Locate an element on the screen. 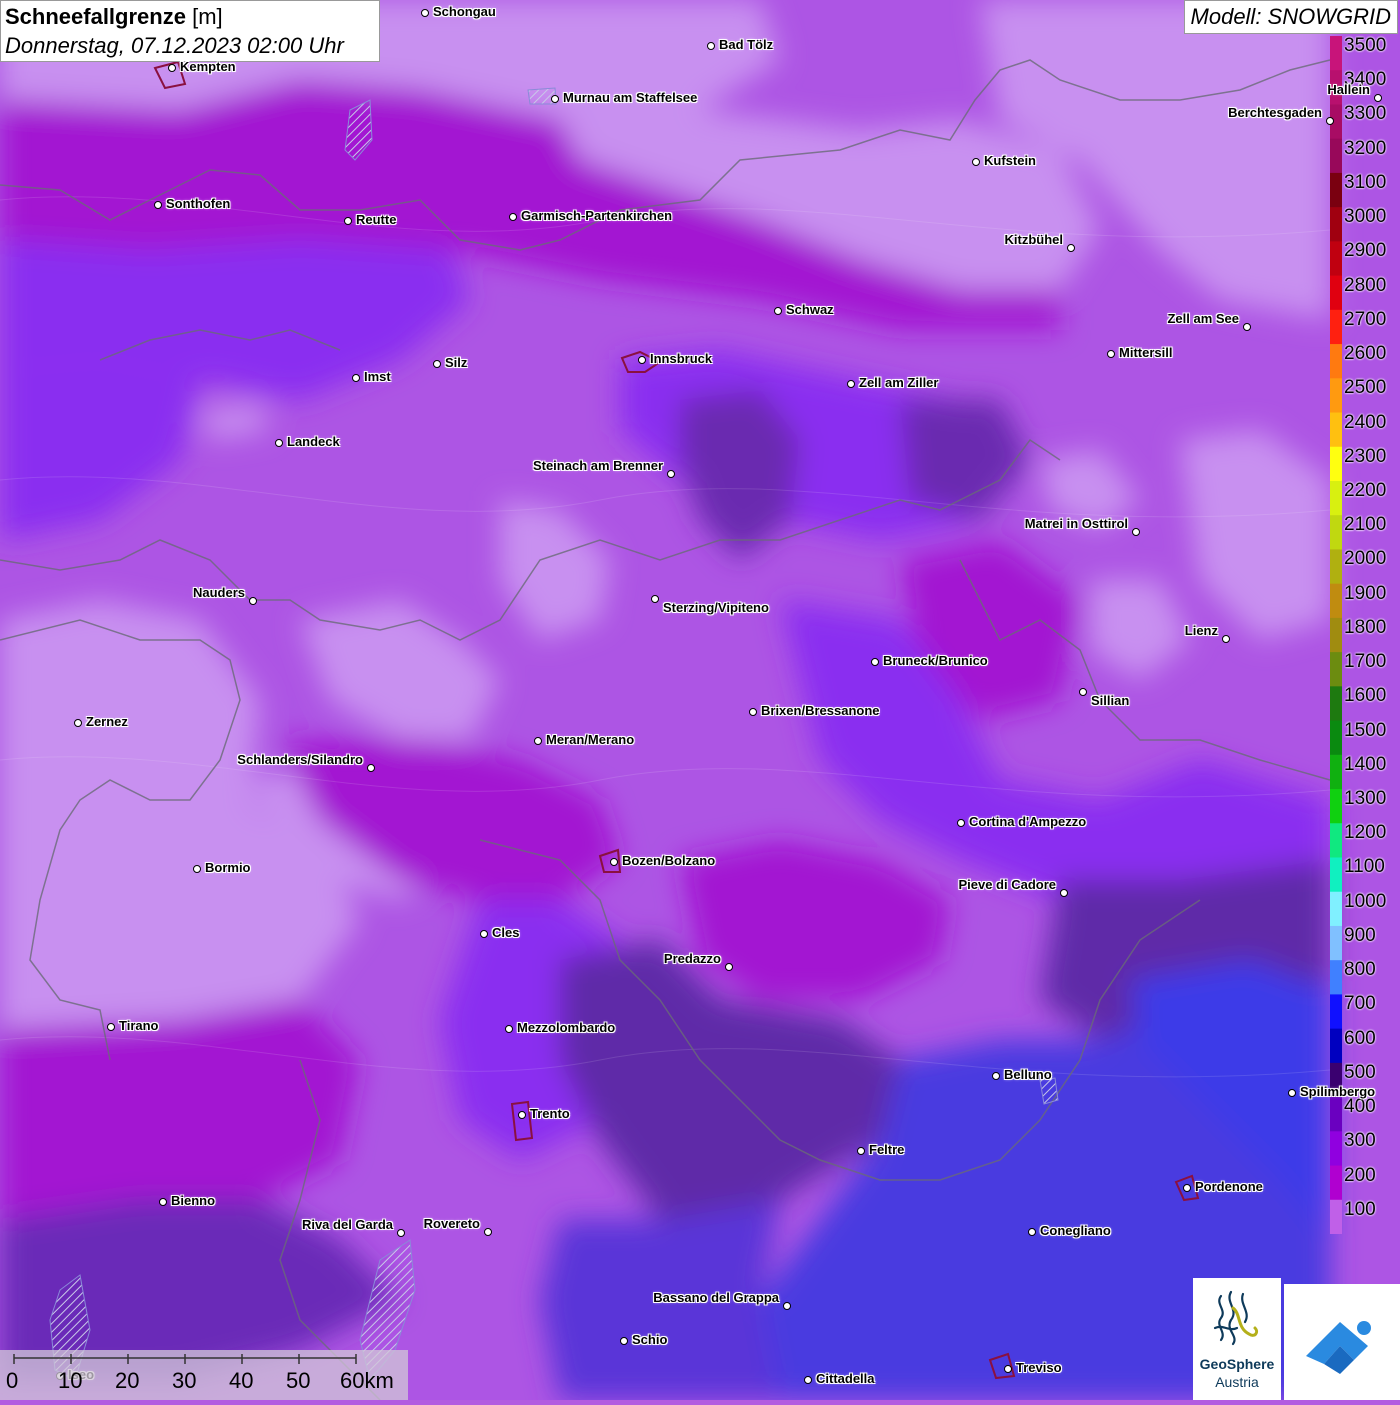 This screenshot has height=1405, width=1400. city-marker-bienno is located at coordinates (163, 1202).